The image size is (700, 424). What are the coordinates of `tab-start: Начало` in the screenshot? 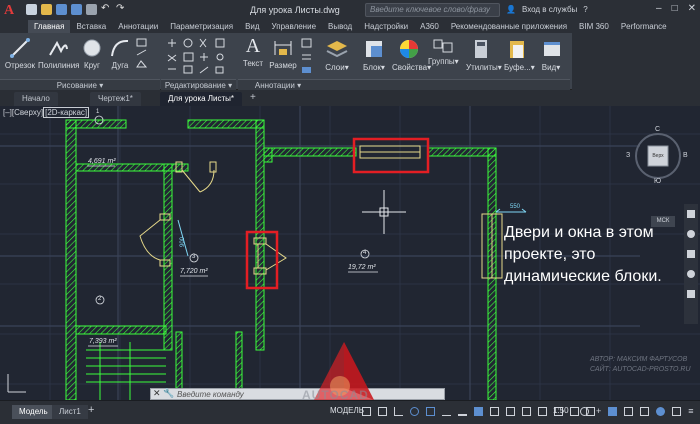 It's located at (36, 99).